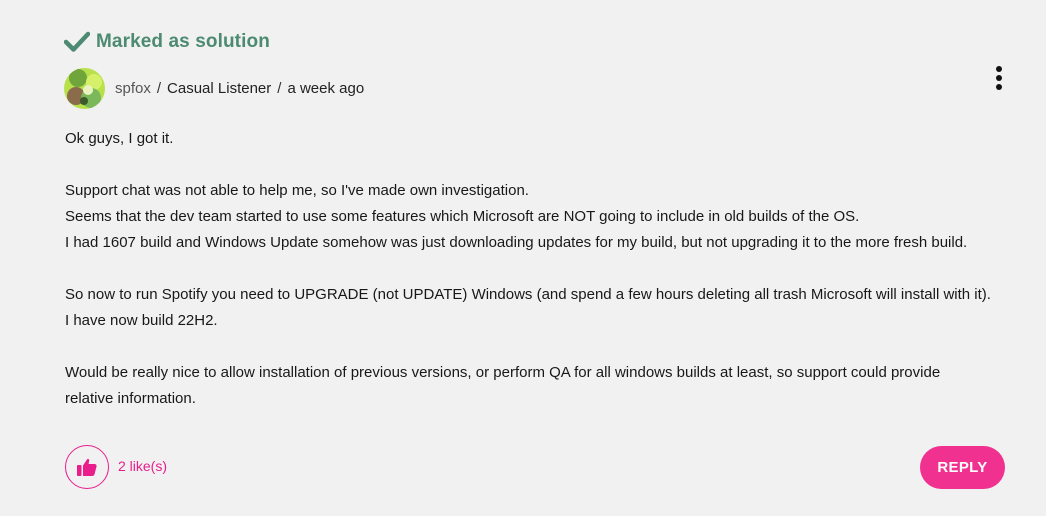 The height and width of the screenshot is (516, 1046). I want to click on author-name: spfox, so click(133, 88).